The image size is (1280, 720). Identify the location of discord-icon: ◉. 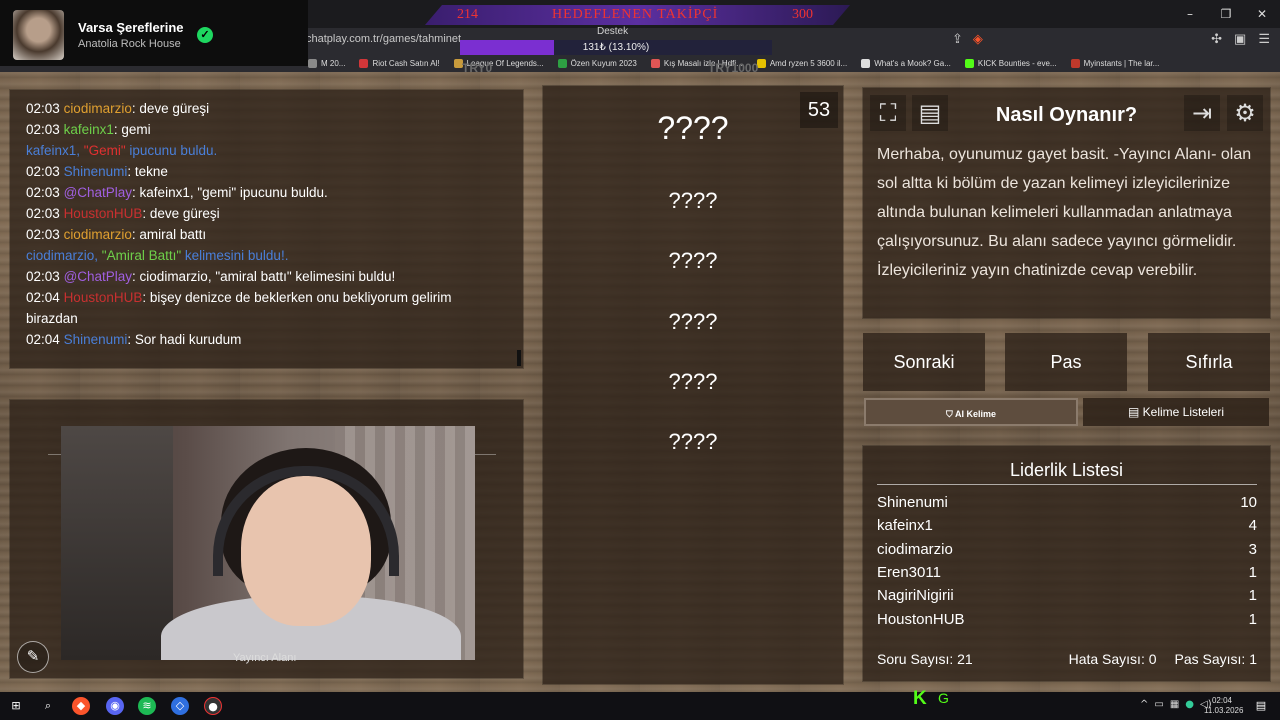
(115, 706).